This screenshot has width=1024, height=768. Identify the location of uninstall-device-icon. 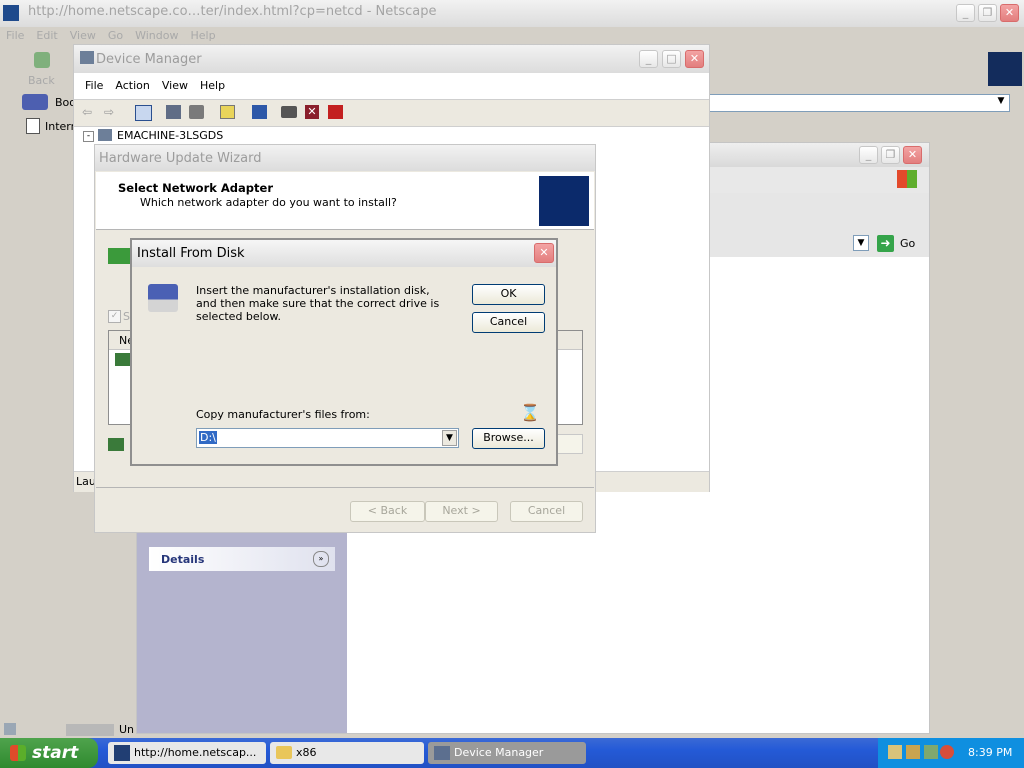
(335, 112).